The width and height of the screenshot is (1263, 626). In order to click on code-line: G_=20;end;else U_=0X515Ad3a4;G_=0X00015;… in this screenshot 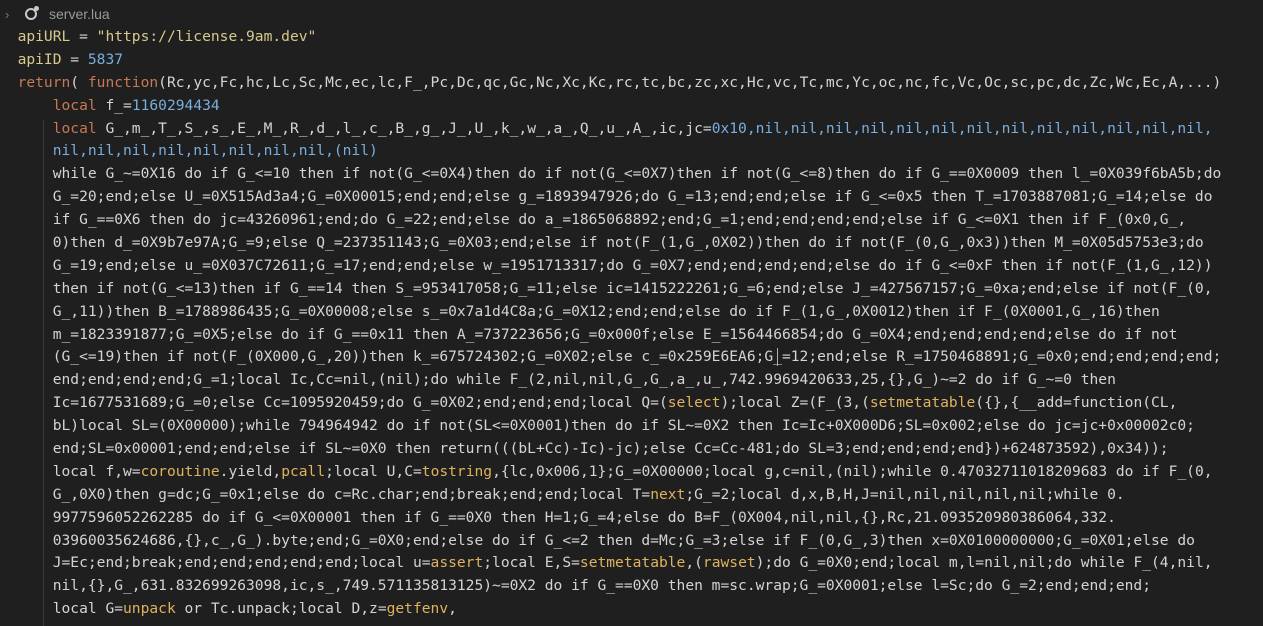, I will do `click(631, 197)`.